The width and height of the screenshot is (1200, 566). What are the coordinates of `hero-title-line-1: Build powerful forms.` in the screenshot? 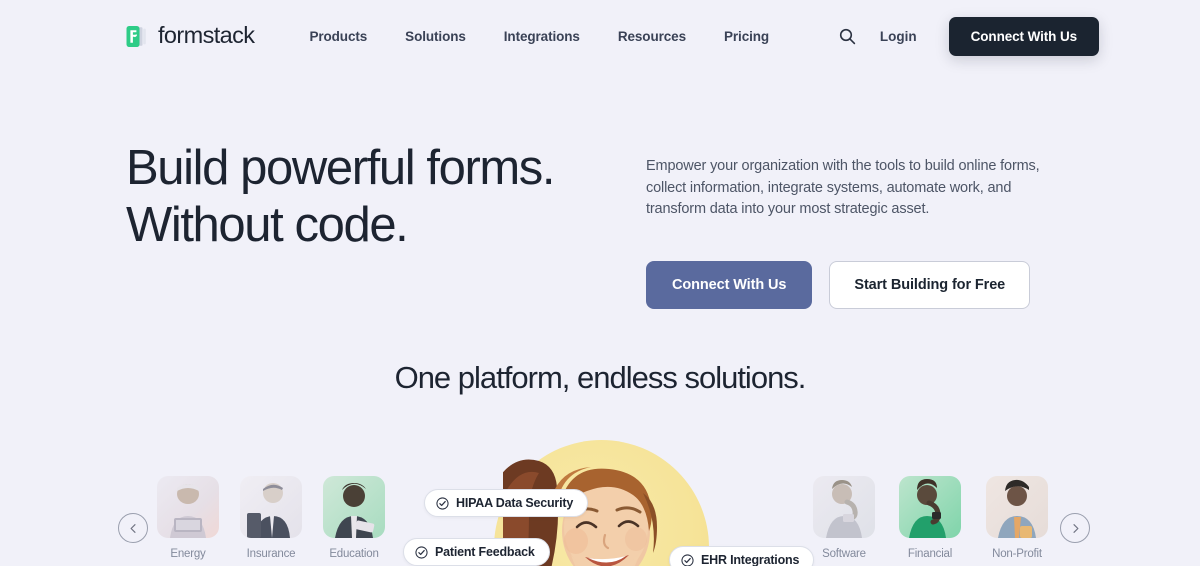 It's located at (341, 168).